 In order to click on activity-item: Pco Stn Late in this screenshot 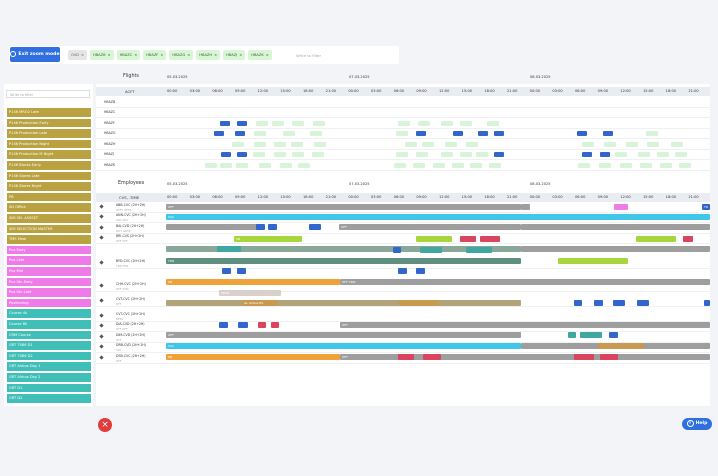, I will do `click(49, 292)`.